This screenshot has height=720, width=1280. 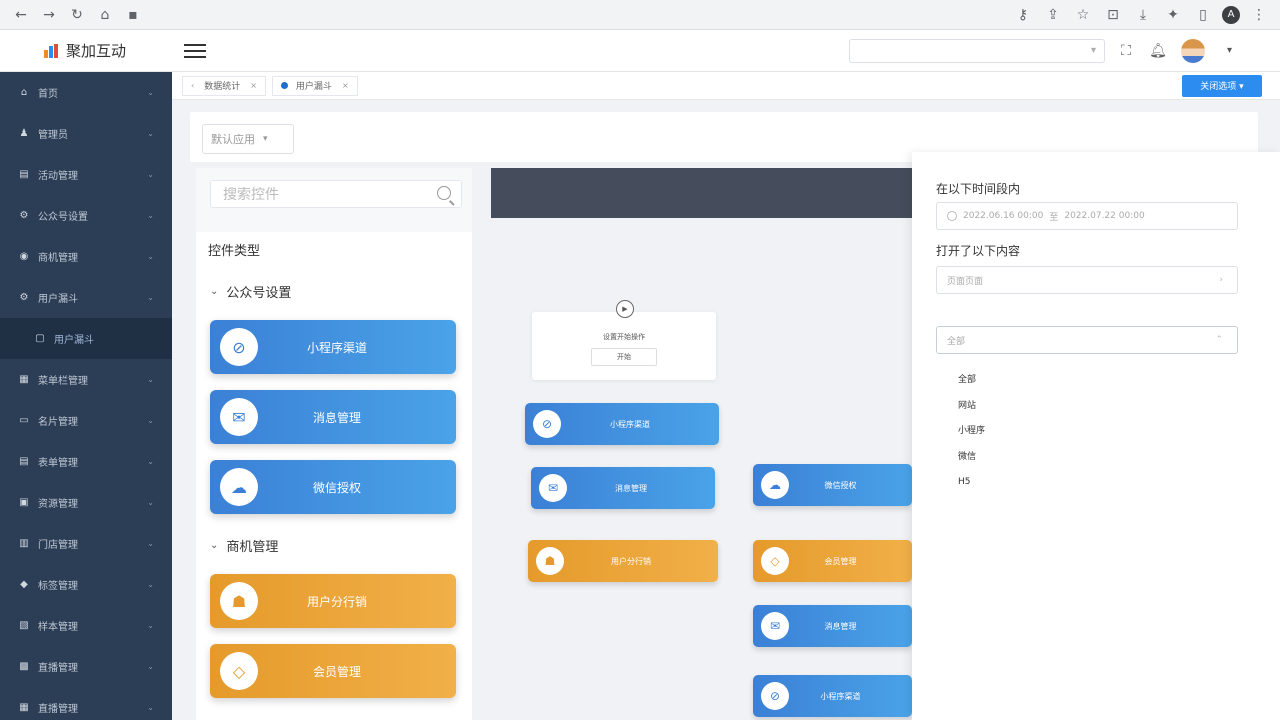 I want to click on avatar, so click(x=1192, y=50).